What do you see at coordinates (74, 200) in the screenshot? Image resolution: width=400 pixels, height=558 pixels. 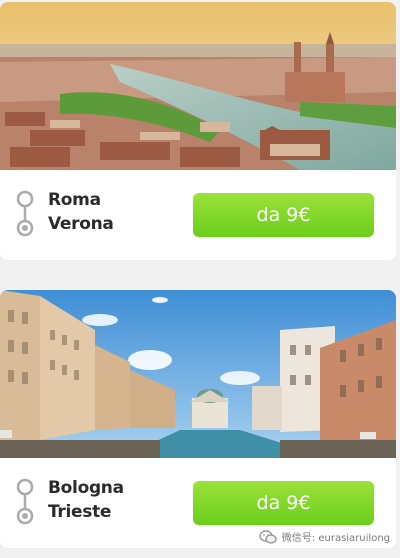 I see `origin-city: Roma` at bounding box center [74, 200].